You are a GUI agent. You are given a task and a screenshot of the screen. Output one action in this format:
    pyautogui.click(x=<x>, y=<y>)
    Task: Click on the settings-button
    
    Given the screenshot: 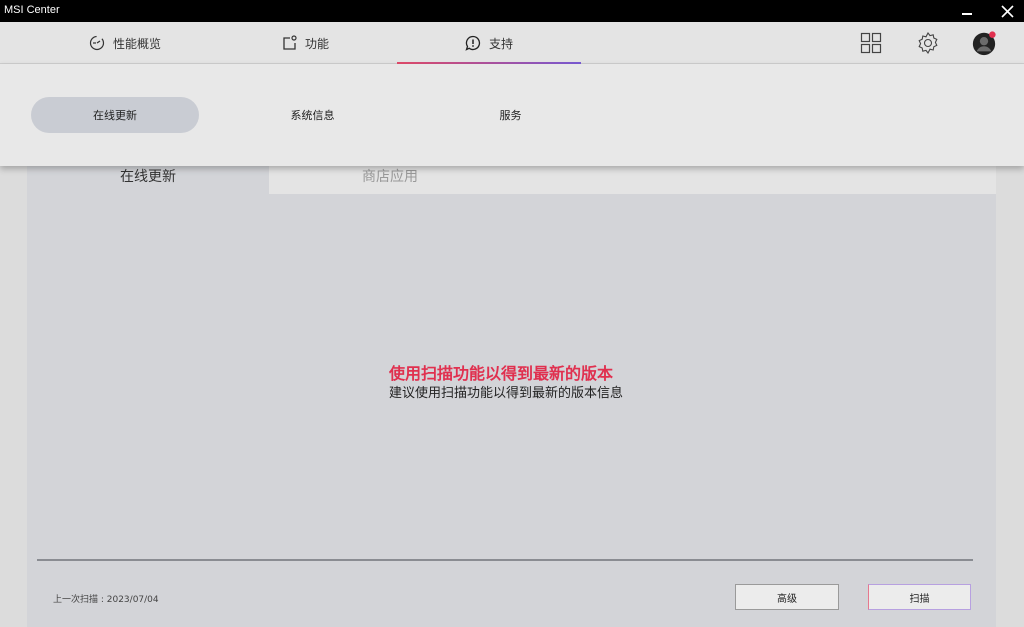 What is the action you would take?
    pyautogui.click(x=928, y=43)
    